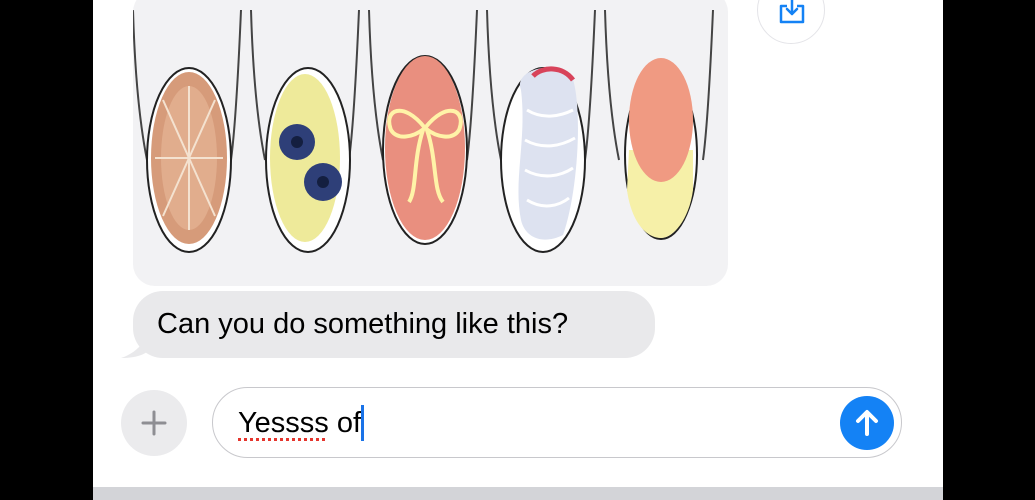  I want to click on keyboard-top-edge, so click(518, 493).